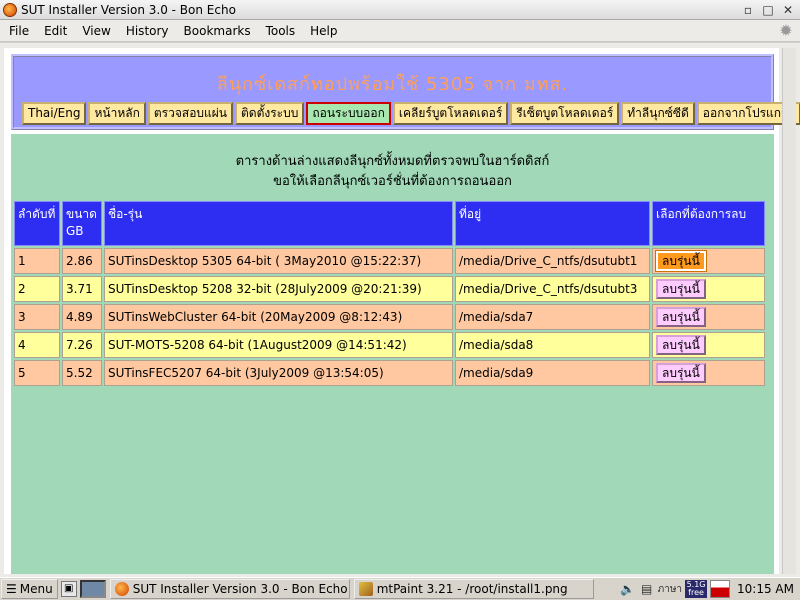  I want to click on memory-indicator: 5.1G free, so click(696, 589).